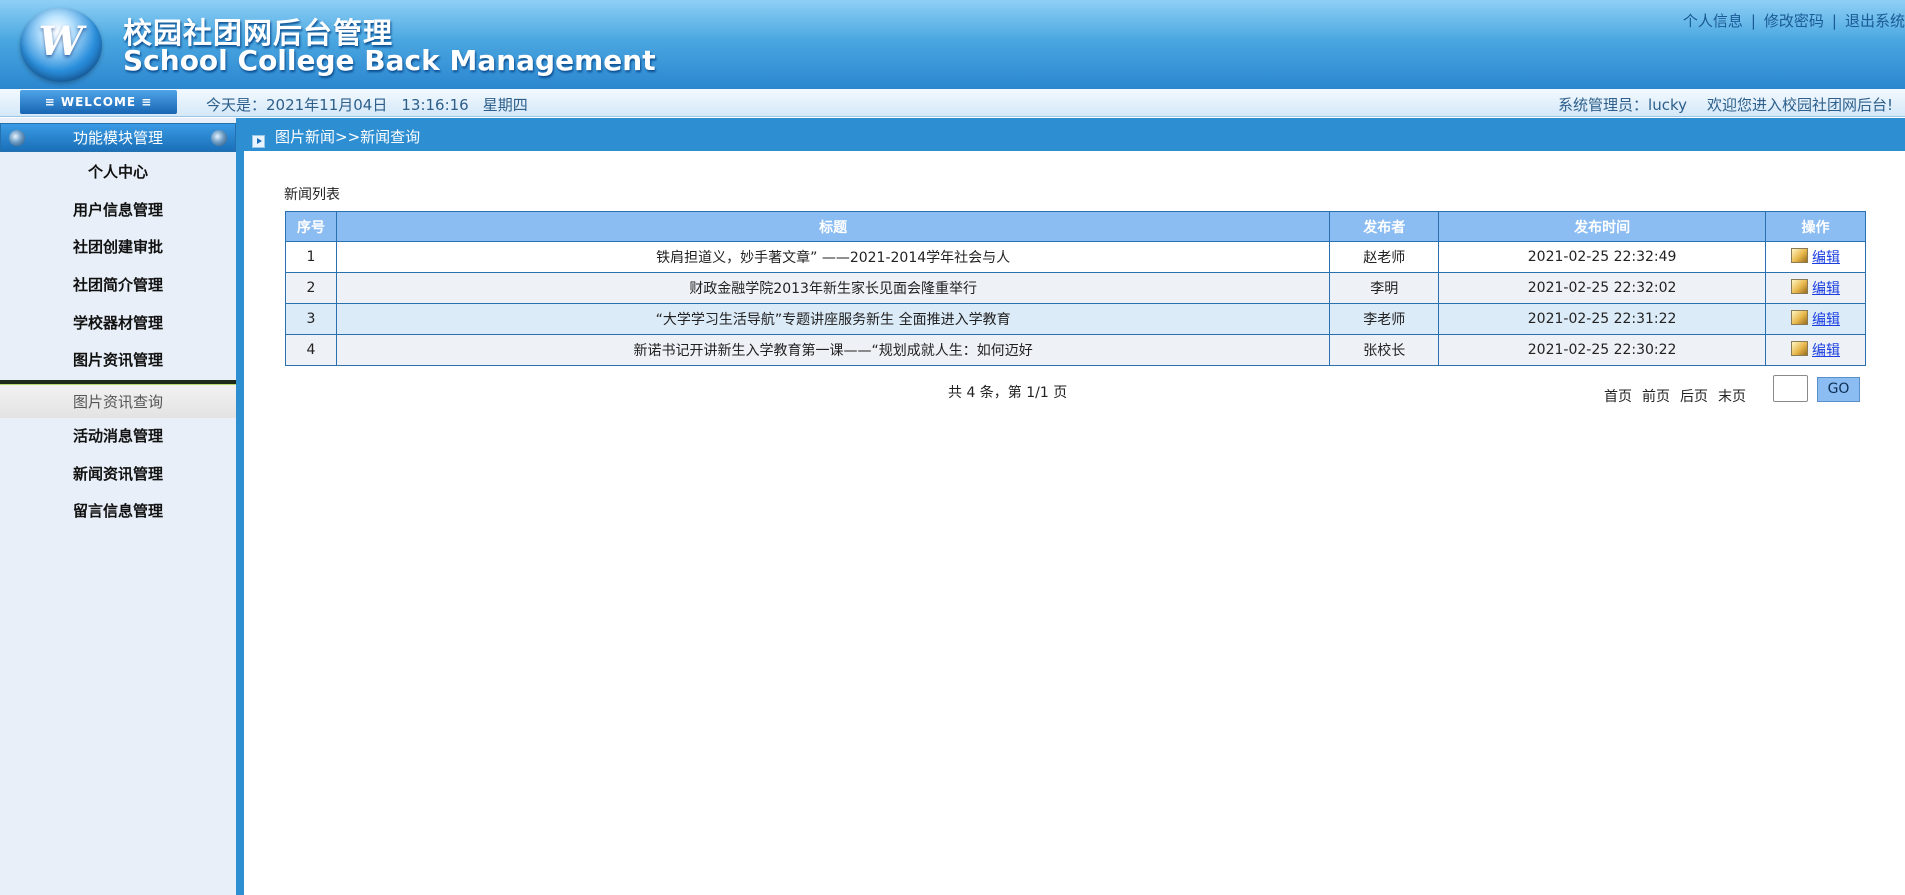  Describe the element at coordinates (1602, 257) in the screenshot. I see `cell-time: 2021-02-25 22:32:49` at that location.